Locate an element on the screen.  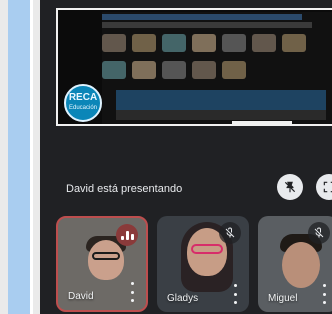
left-scrollbar is located at coordinates (20, 157).